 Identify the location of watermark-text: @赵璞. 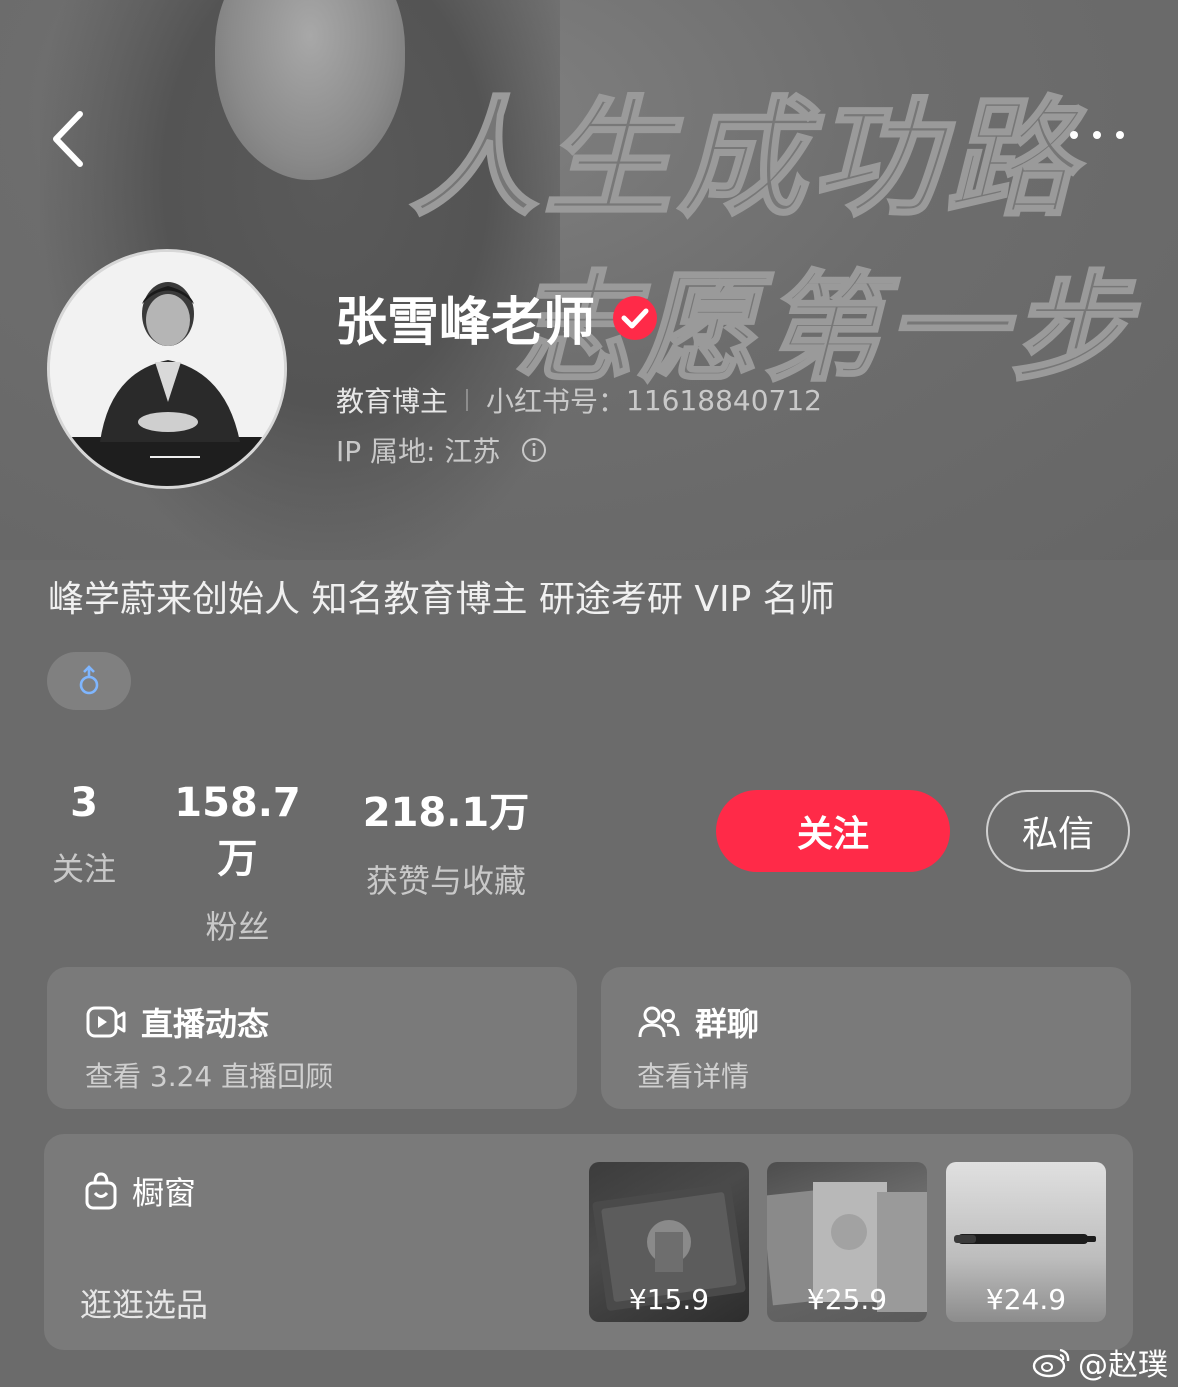
(1123, 1365).